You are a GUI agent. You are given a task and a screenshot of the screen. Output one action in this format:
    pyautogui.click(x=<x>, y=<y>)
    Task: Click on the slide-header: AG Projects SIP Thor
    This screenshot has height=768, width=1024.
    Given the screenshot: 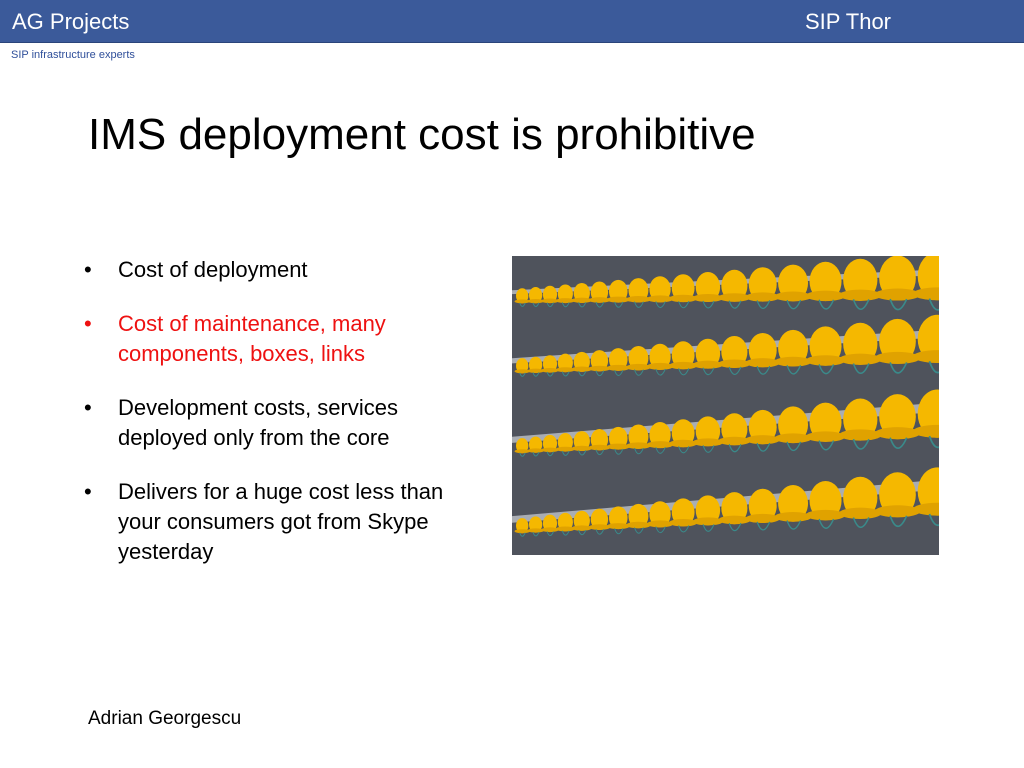 What is the action you would take?
    pyautogui.click(x=512, y=21)
    